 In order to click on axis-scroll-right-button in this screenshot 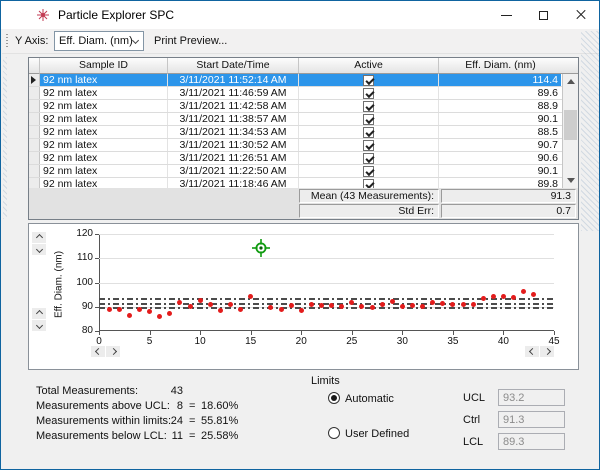, I will do `click(113, 351)`.